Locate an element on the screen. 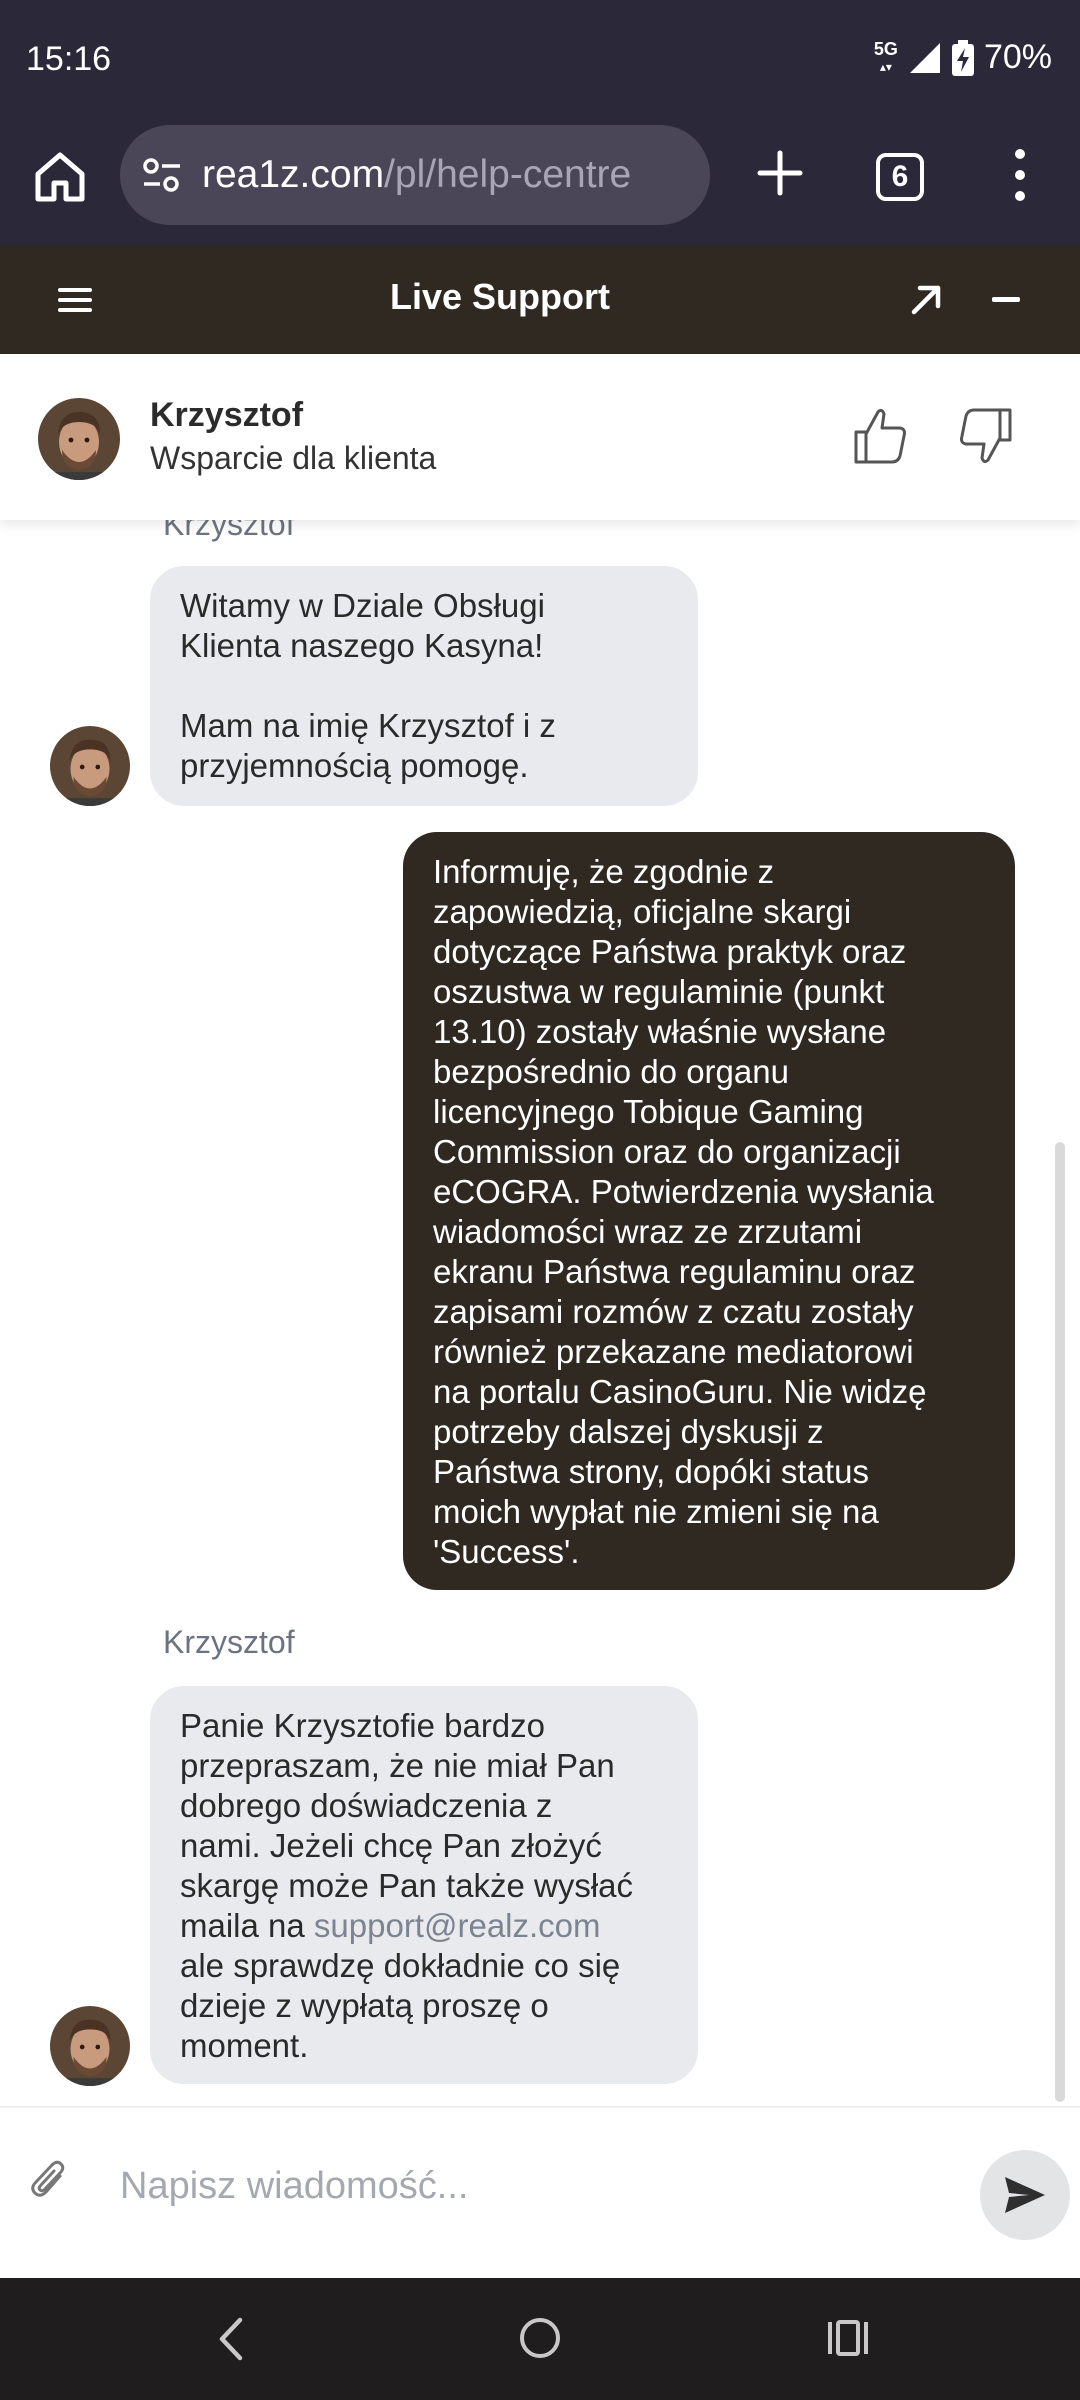 Image resolution: width=1080 pixels, height=2400 pixels. tune-icon is located at coordinates (162, 175).